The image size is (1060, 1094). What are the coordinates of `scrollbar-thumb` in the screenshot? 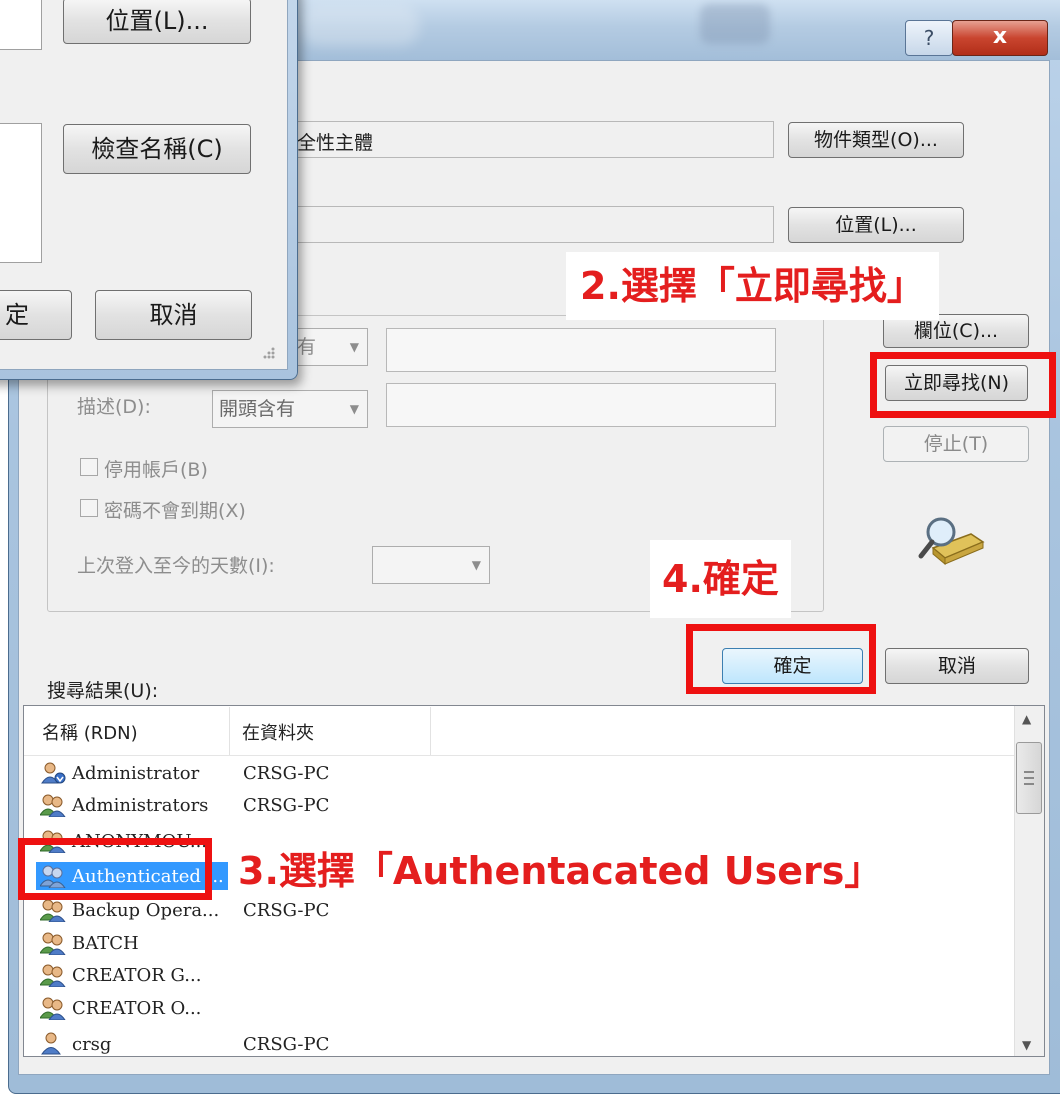 It's located at (1029, 778).